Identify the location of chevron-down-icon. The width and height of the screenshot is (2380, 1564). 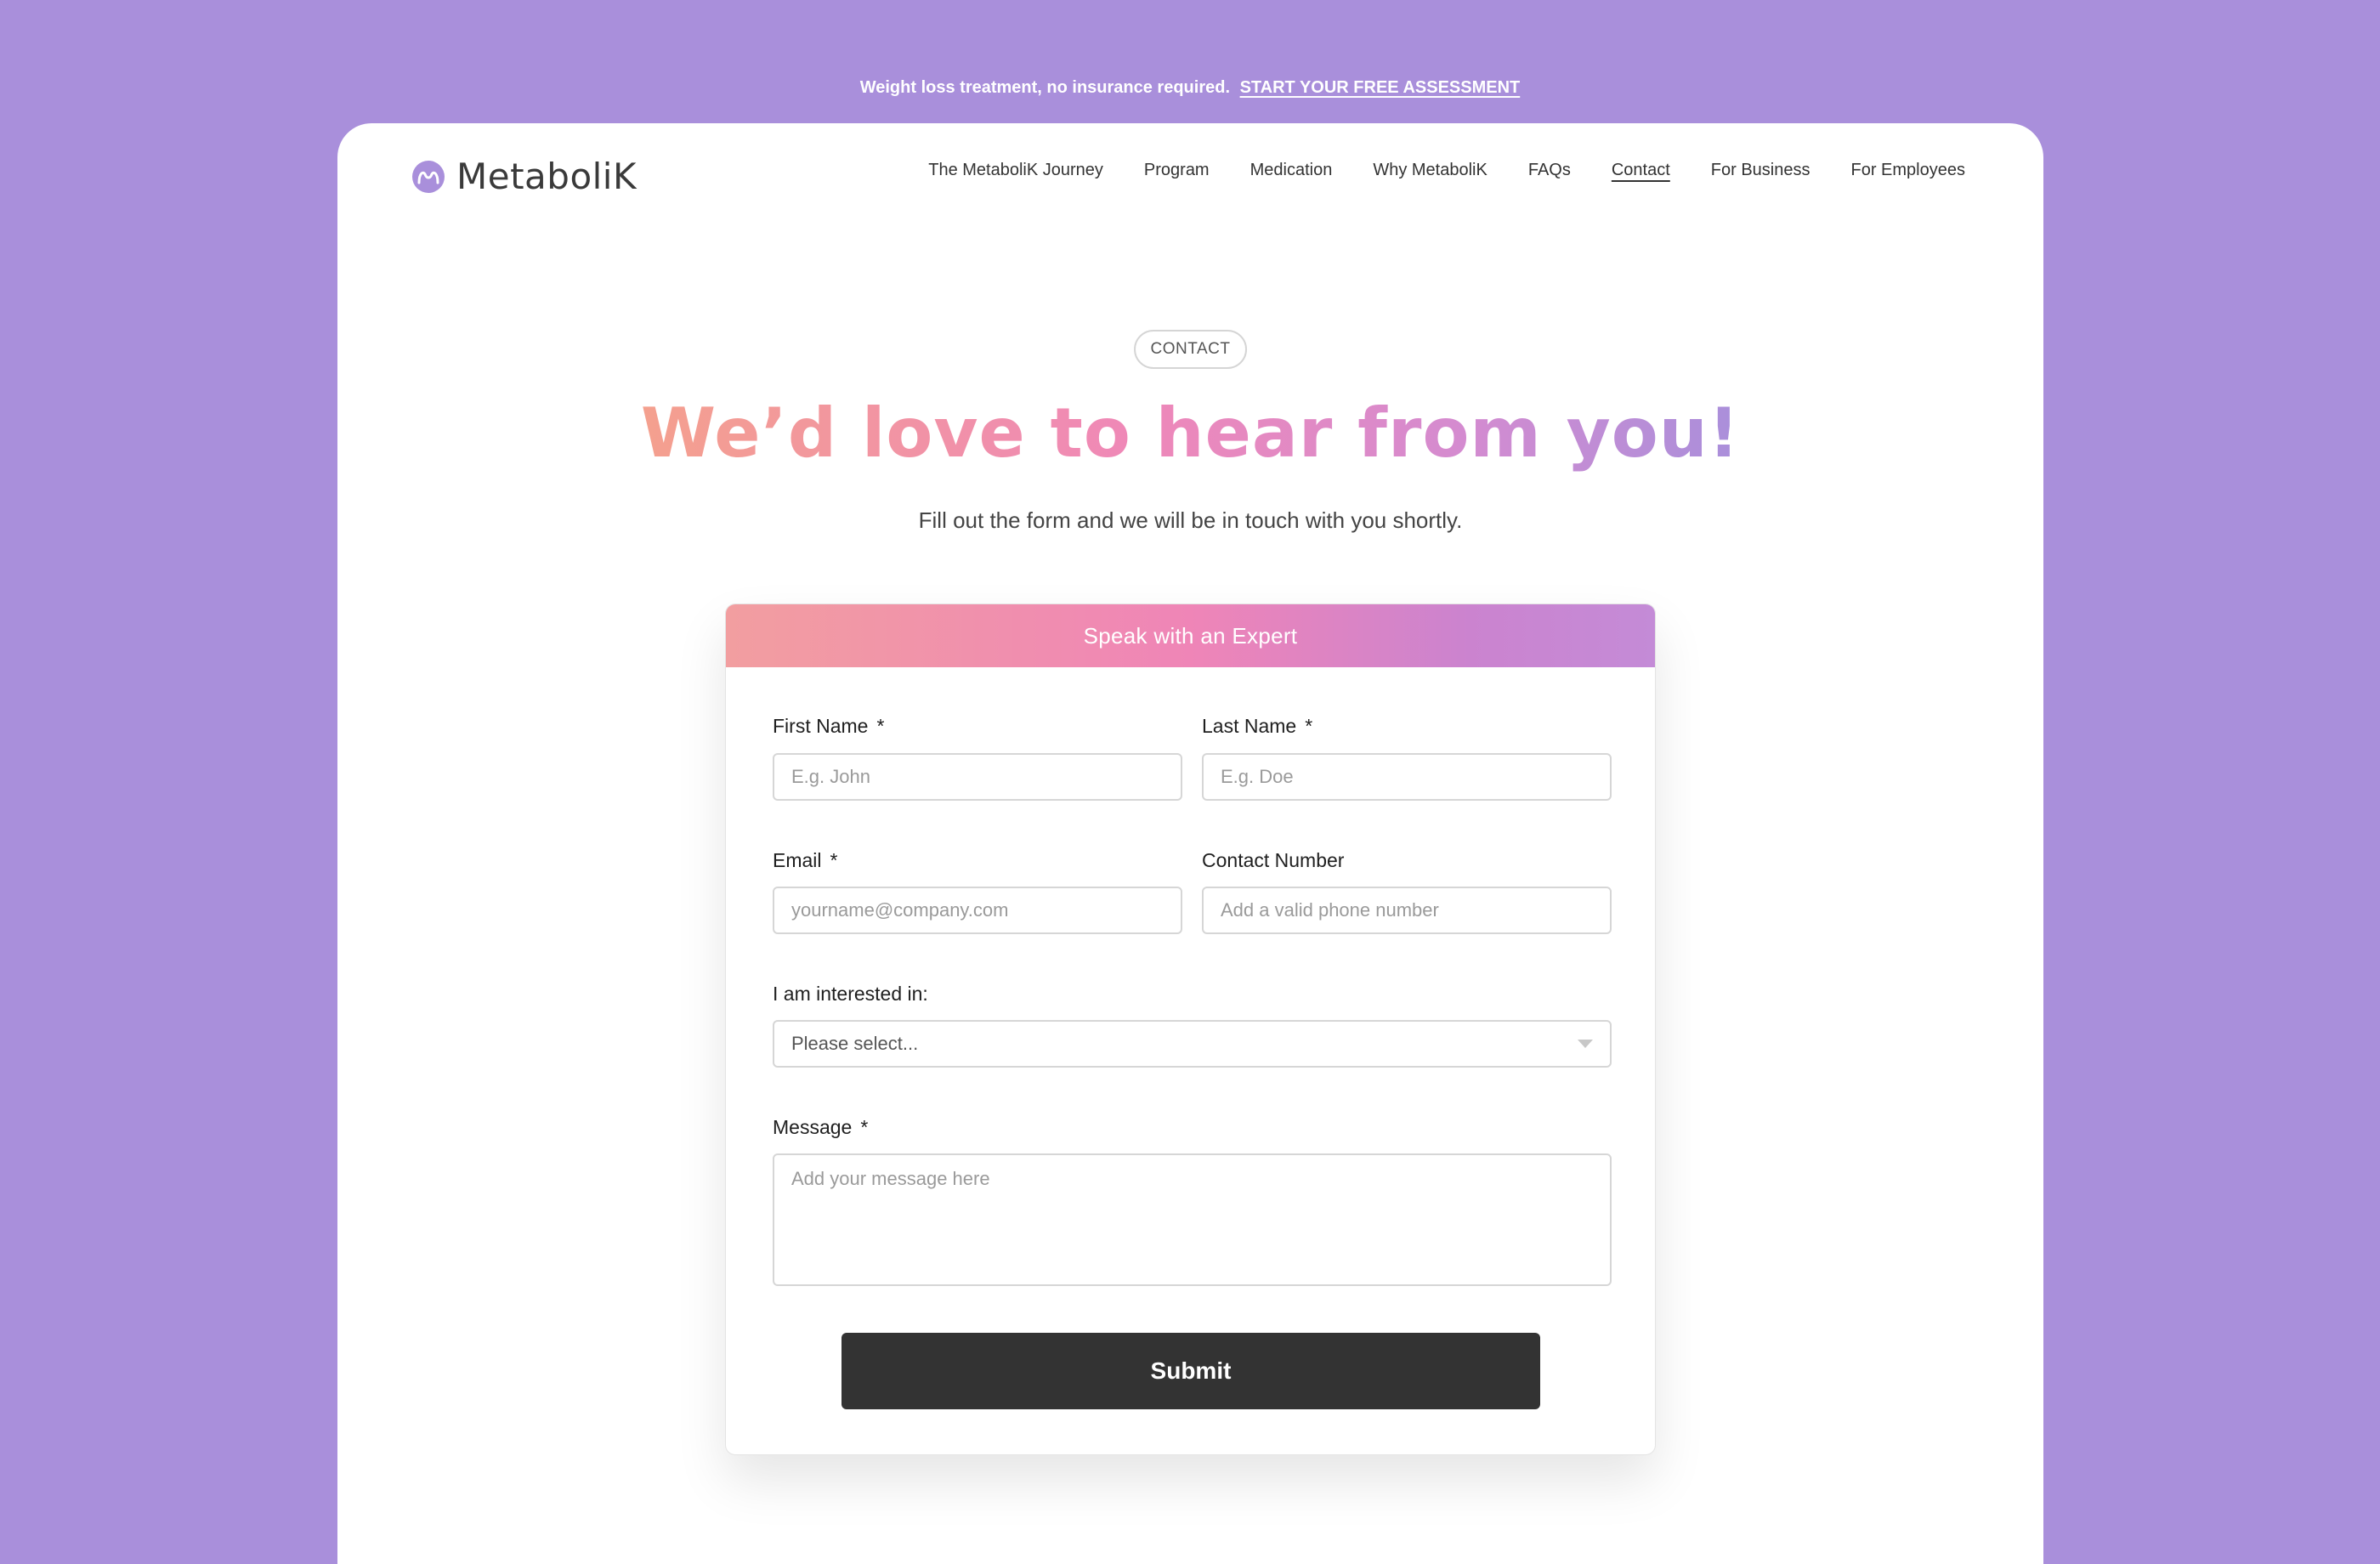
(1585, 1044).